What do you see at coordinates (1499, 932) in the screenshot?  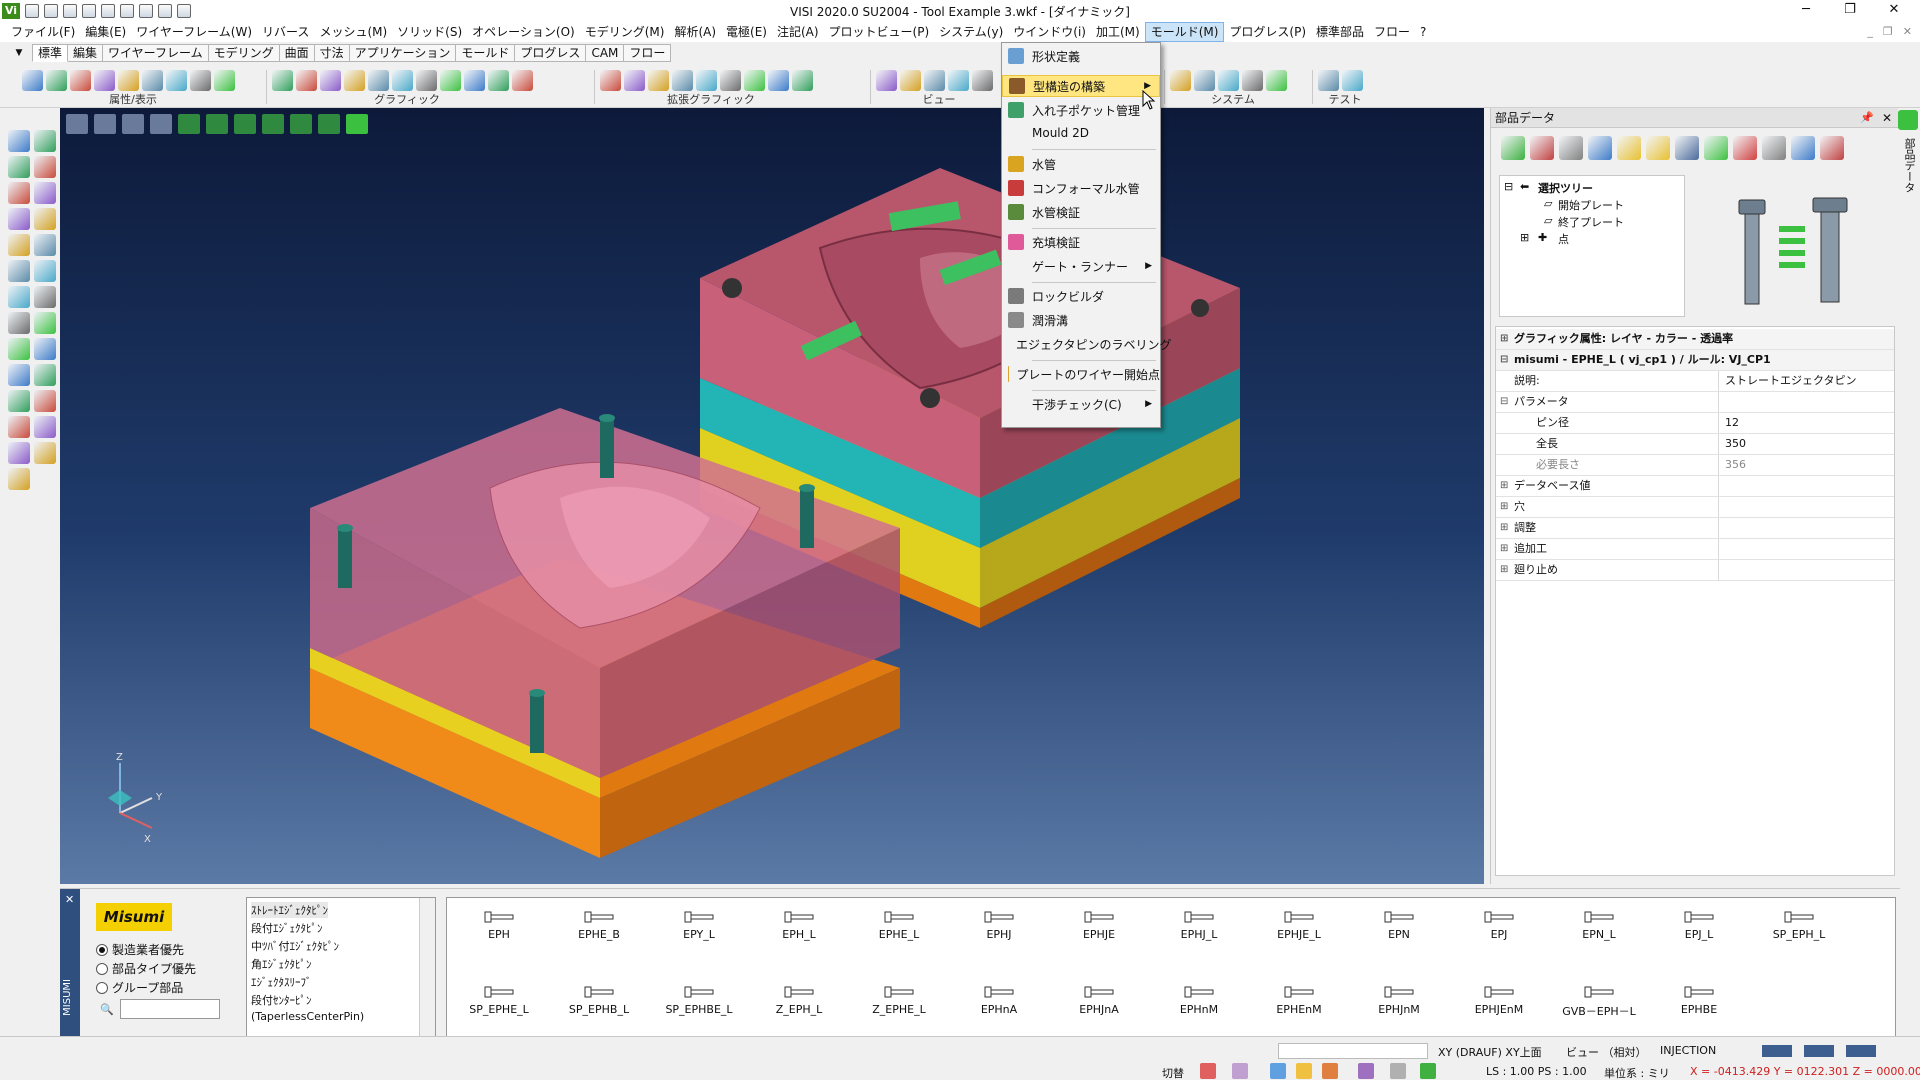 I see `part-thumbnail: EPJ` at bounding box center [1499, 932].